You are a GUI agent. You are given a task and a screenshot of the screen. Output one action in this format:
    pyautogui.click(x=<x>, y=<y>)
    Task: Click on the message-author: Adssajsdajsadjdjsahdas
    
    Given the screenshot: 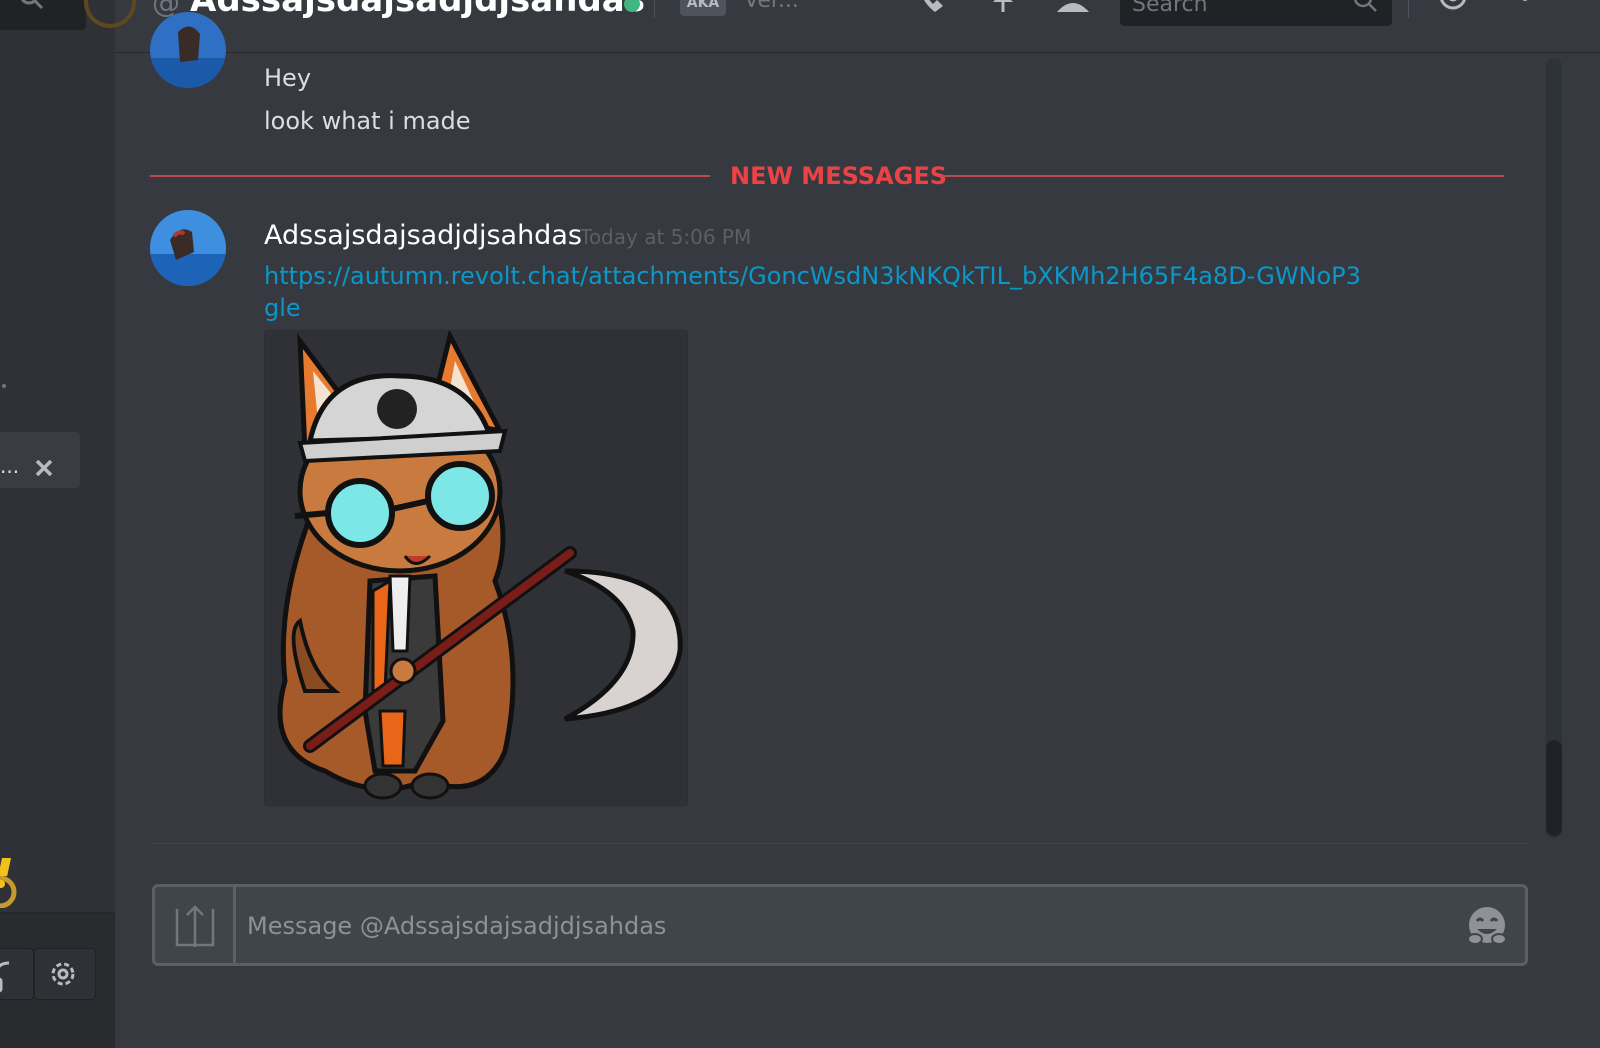 What is the action you would take?
    pyautogui.click(x=423, y=235)
    